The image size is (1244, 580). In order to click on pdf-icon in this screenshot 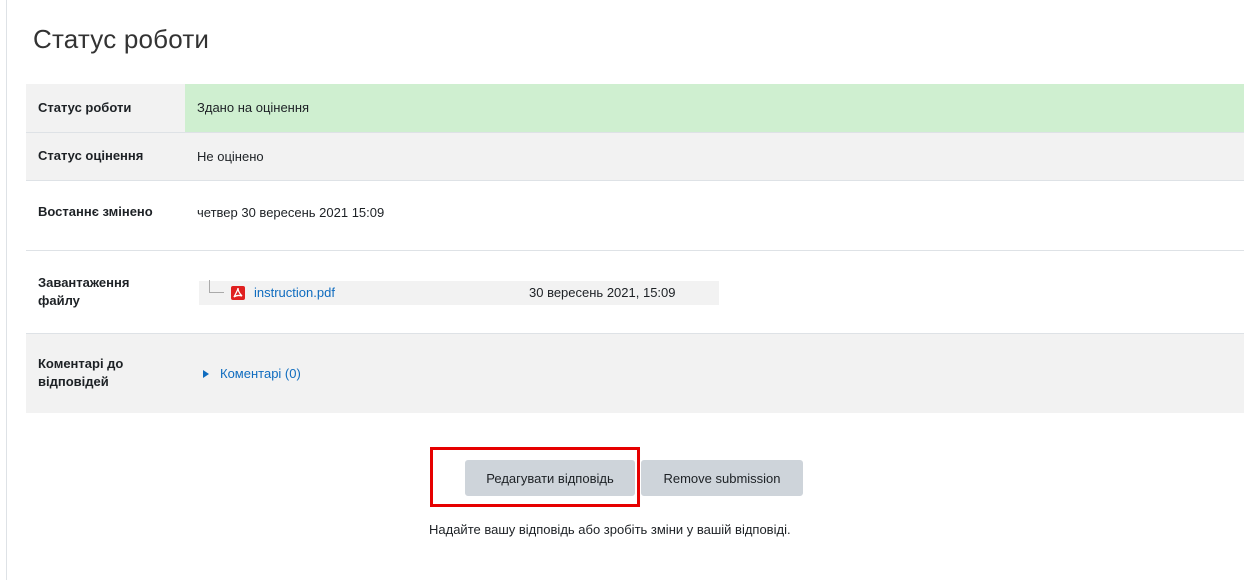, I will do `click(238, 293)`.